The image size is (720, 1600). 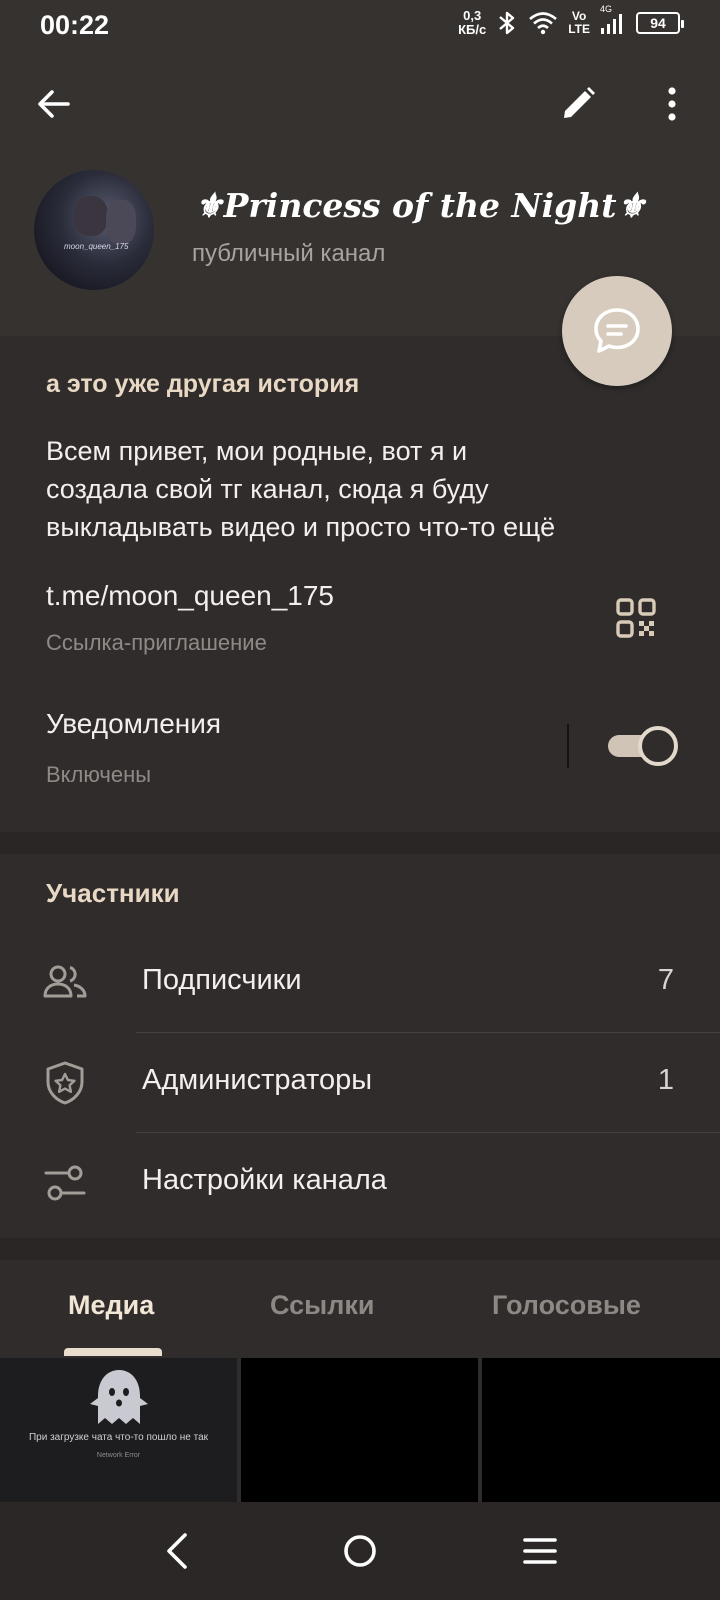 What do you see at coordinates (289, 253) in the screenshot?
I see `channel-type: публичный канал` at bounding box center [289, 253].